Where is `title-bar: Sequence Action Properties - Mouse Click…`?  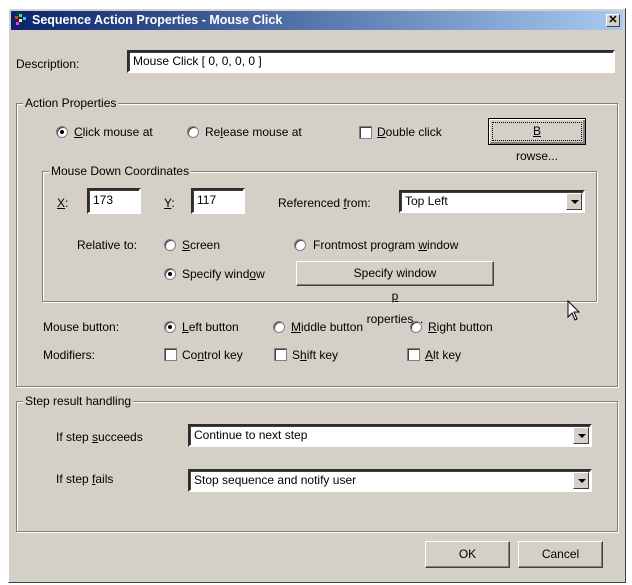
title-bar: Sequence Action Properties - Mouse Click… is located at coordinates (317, 20).